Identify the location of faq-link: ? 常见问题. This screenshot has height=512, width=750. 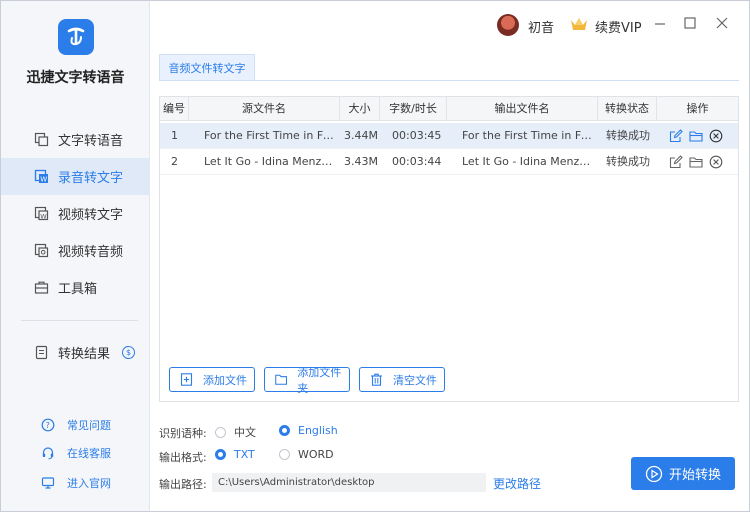
(75, 425).